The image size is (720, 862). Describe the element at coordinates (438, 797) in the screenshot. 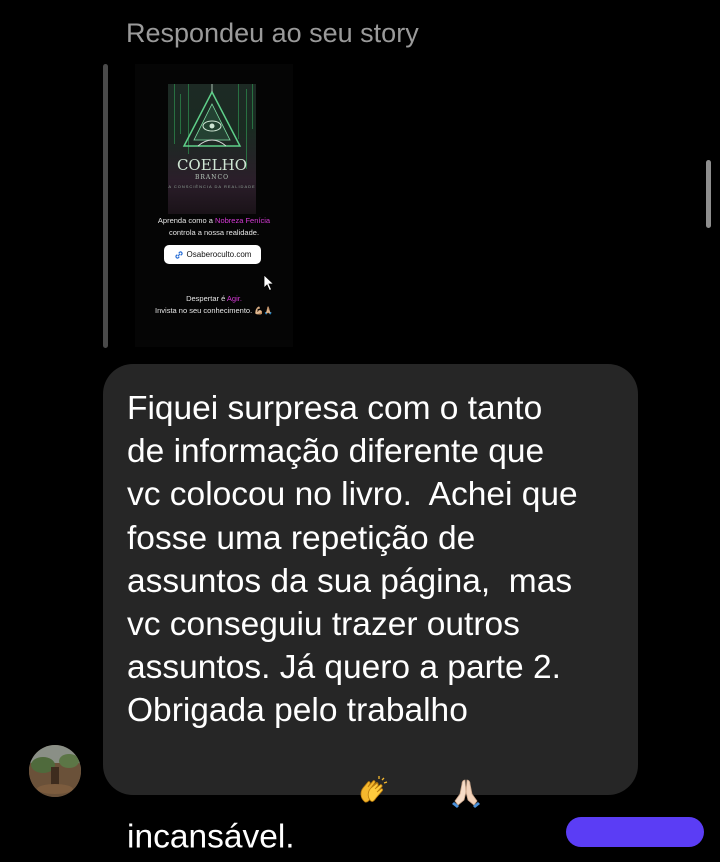

I see `folded-hands-icon` at that location.